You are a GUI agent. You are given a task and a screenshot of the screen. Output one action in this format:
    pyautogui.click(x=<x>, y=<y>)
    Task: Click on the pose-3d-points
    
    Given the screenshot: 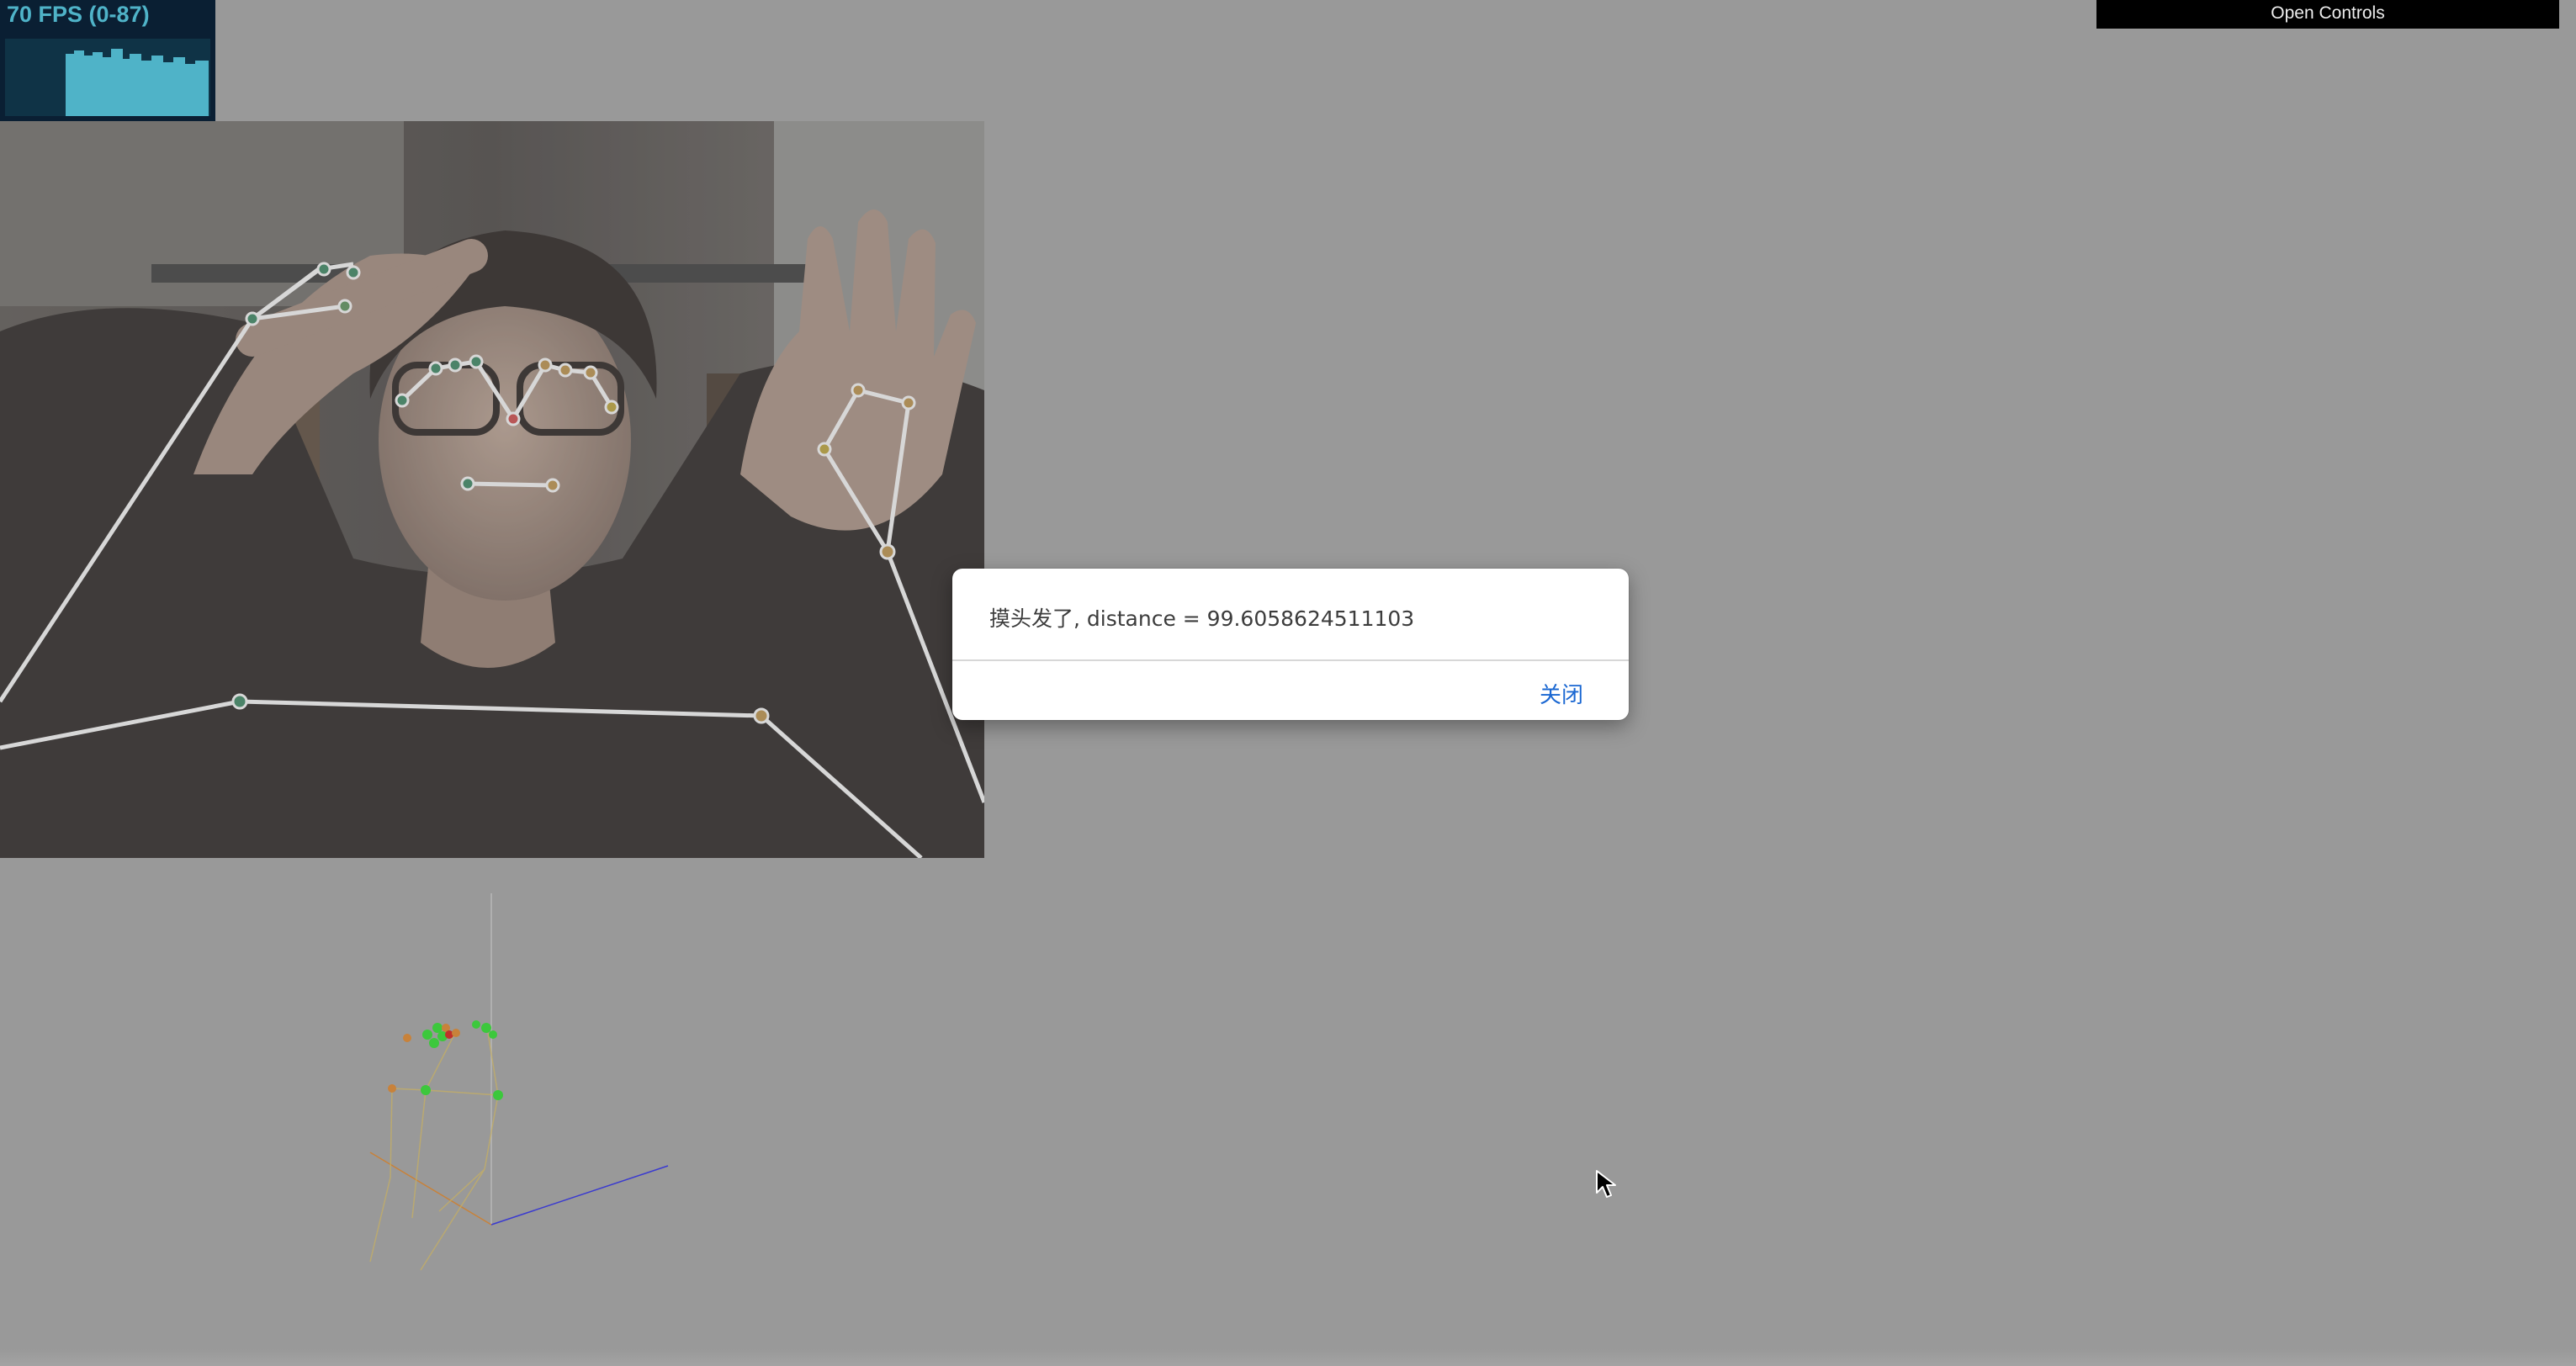 What is the action you would take?
    pyautogui.click(x=446, y=1060)
    